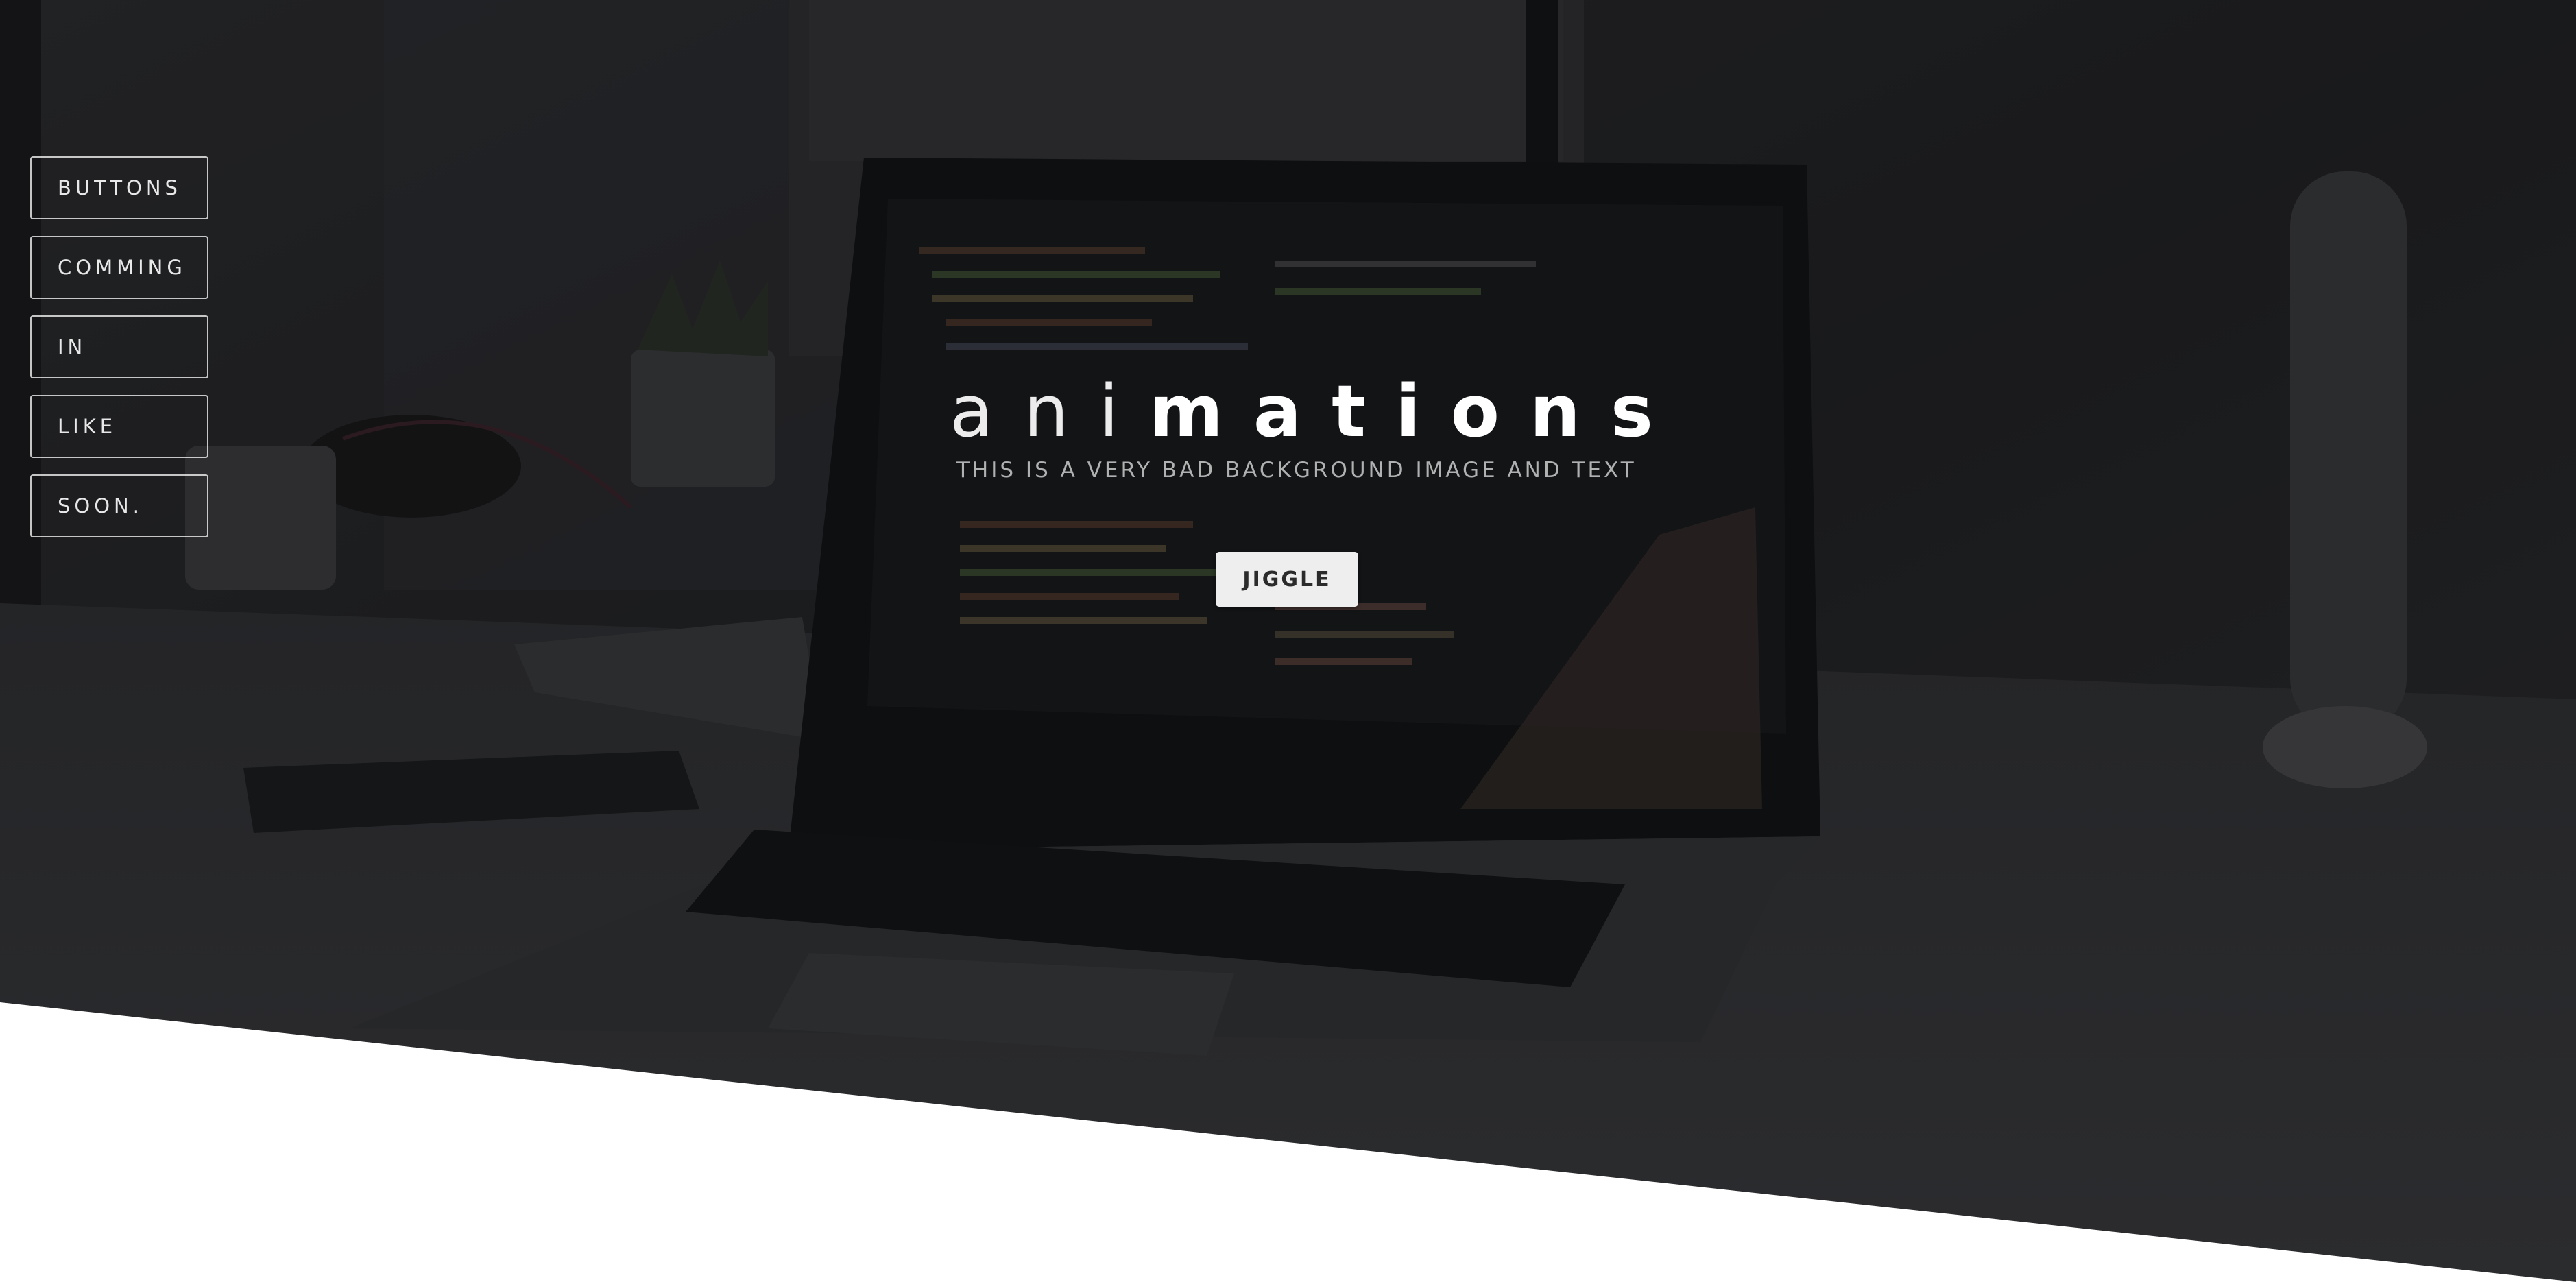 The width and height of the screenshot is (2576, 1282). I want to click on nav-button-list: BUTTONS COMMING IN LIKE SOON., so click(119, 346).